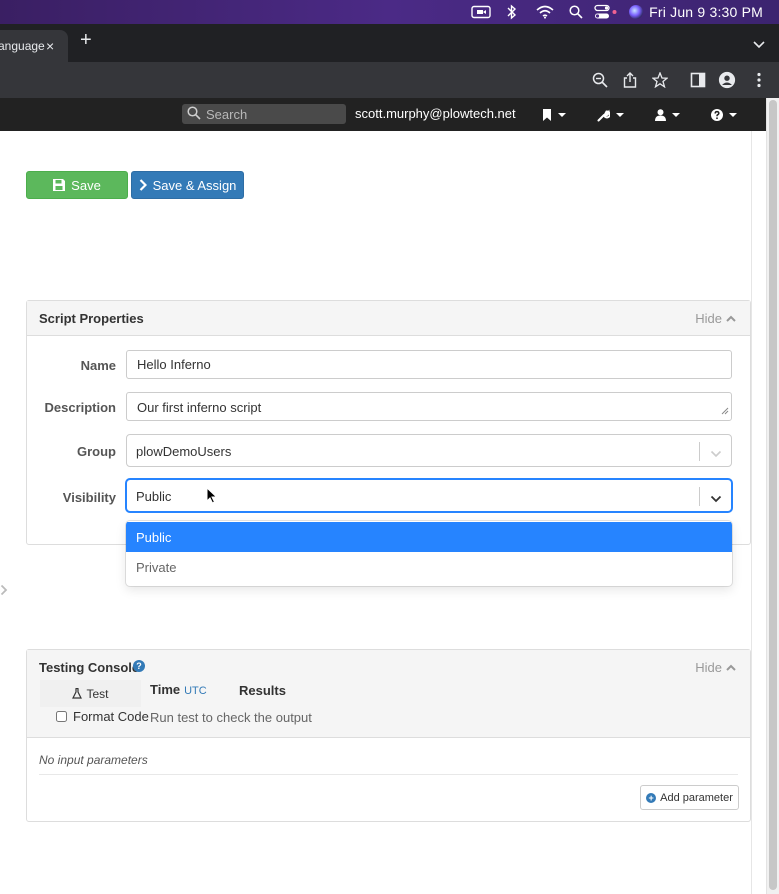 Image resolution: width=779 pixels, height=894 pixels. What do you see at coordinates (80, 407) in the screenshot?
I see `description-label: Description` at bounding box center [80, 407].